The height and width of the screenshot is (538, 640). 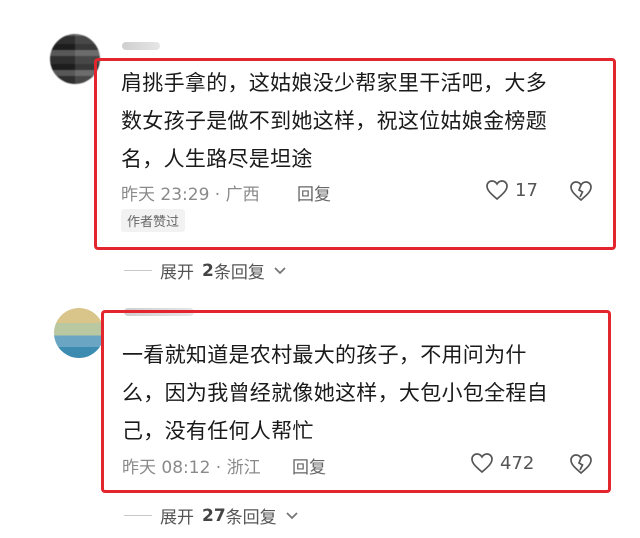 What do you see at coordinates (217, 159) in the screenshot?
I see `comment-text-line: 名，人生路尽是坦途` at bounding box center [217, 159].